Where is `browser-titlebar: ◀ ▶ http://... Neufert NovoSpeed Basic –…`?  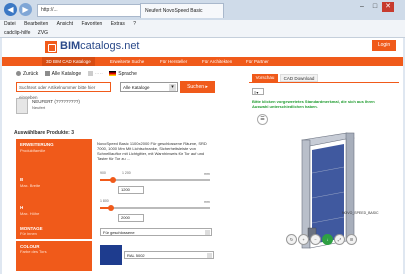 browser-titlebar: ◀ ▶ http://... Neufert NovoSpeed Basic –… is located at coordinates (202, 10).